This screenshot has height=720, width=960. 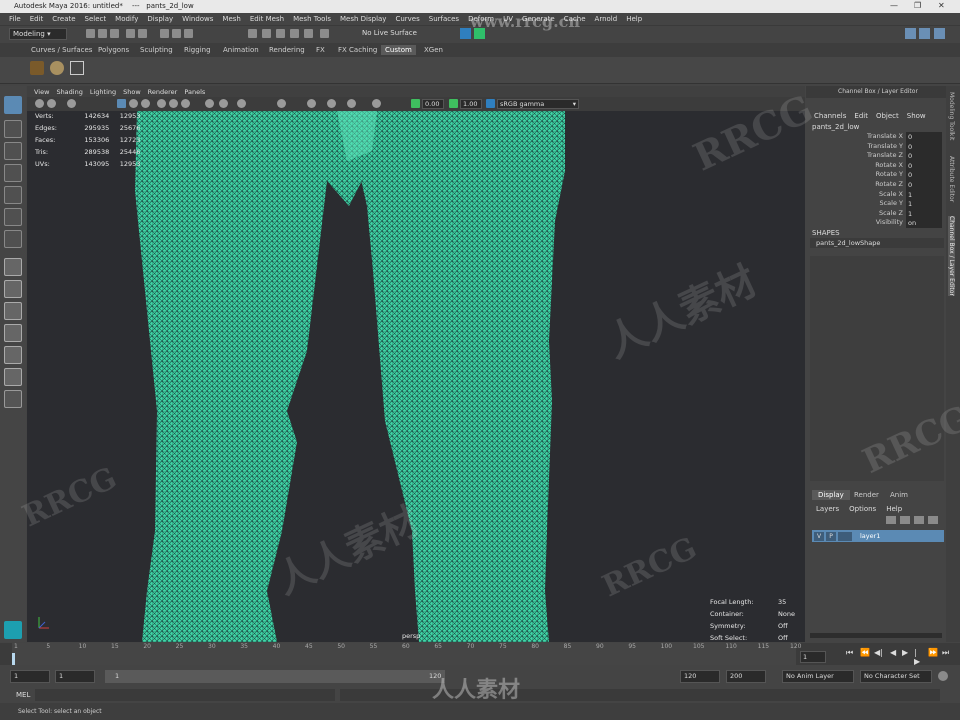 I want to click on go-to-end-icon: ⏭, so click(x=945, y=653).